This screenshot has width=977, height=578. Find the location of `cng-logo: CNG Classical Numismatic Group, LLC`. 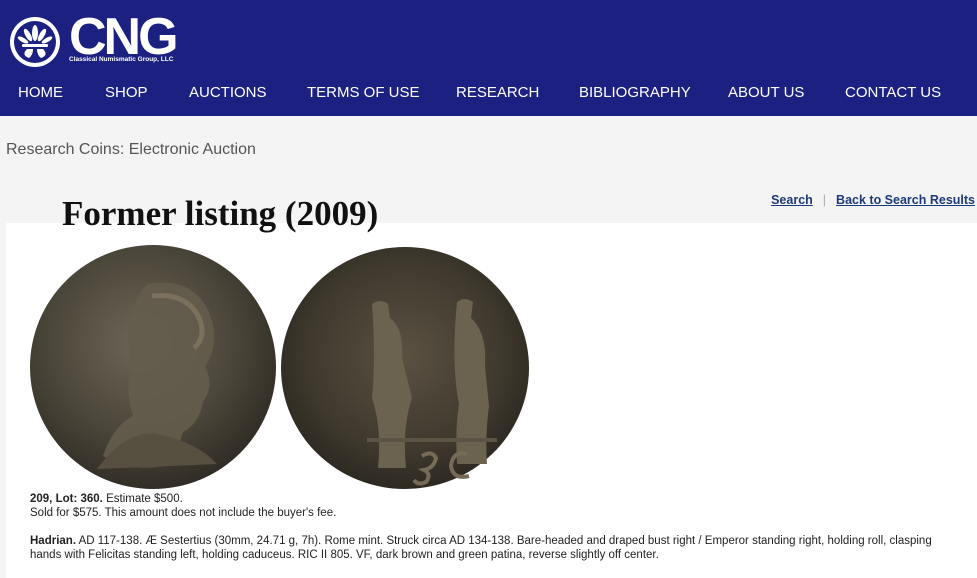

cng-logo: CNG Classical Numismatic Group, LLC is located at coordinates (99, 38).